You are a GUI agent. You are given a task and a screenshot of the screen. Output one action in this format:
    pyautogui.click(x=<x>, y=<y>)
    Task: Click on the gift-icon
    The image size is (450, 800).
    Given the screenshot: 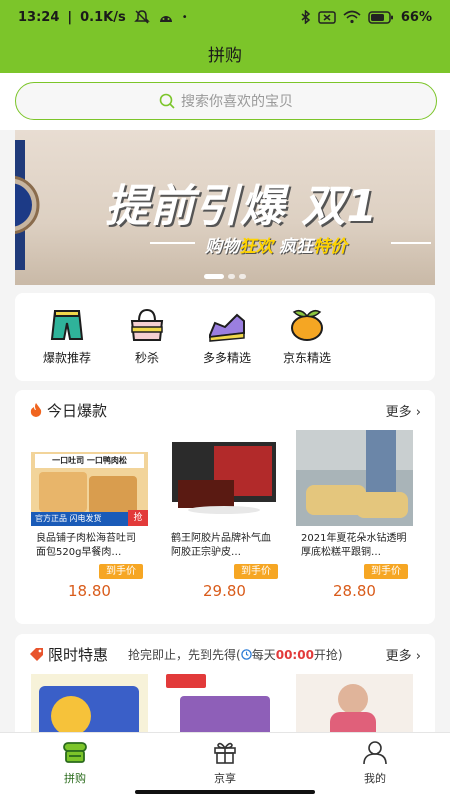 What is the action you would take?
    pyautogui.click(x=225, y=753)
    